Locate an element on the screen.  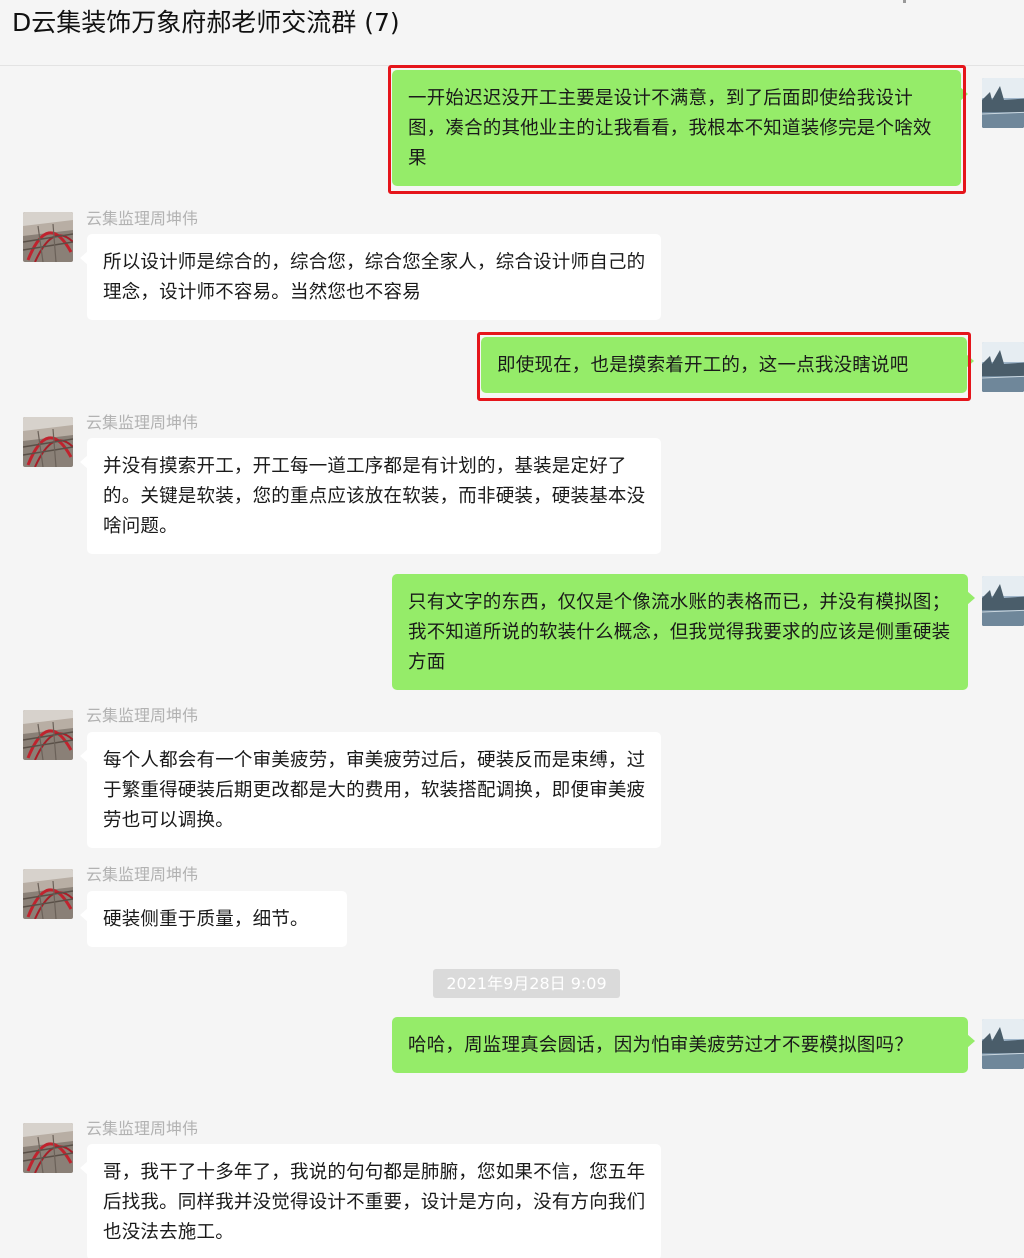
chat-header: D云集装饰万象府郝老师交流群 (7) is located at coordinates (512, 33).